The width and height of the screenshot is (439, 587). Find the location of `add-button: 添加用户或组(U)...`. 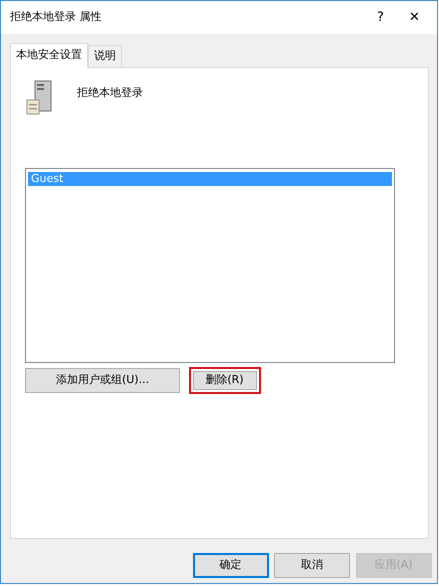

add-button: 添加用户或组(U)... is located at coordinates (102, 380).